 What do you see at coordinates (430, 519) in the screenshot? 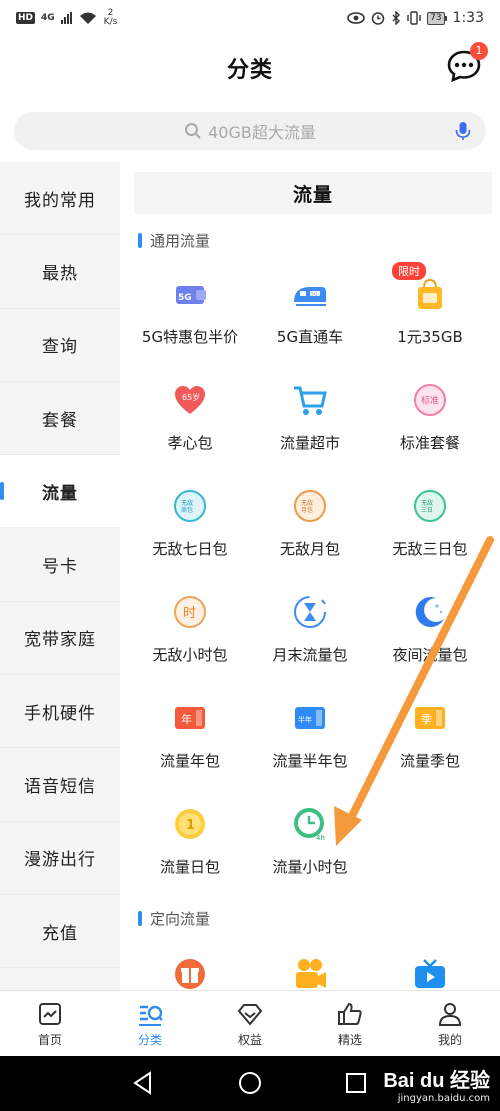
I see `grid-item-3day-pack: 无敌 三日 无敌三日包` at bounding box center [430, 519].